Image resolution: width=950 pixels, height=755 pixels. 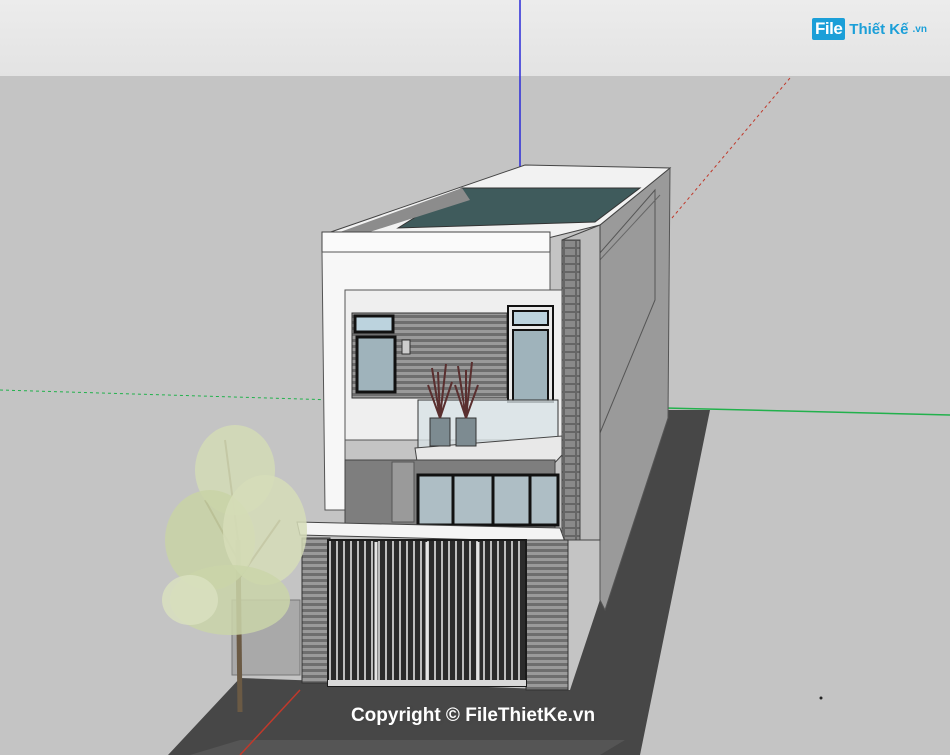 What do you see at coordinates (571, 390) in the screenshot?
I see `column-brick` at bounding box center [571, 390].